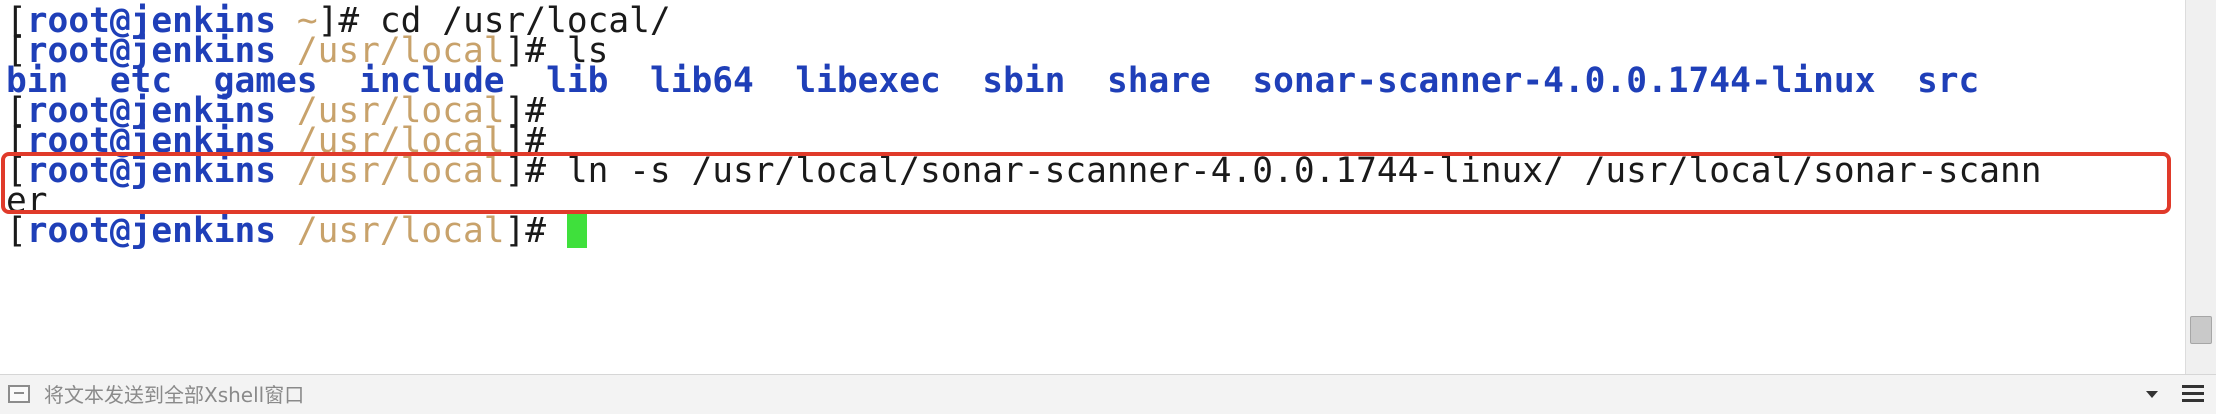 This screenshot has height=414, width=2216. What do you see at coordinates (1158, 81) in the screenshot?
I see `directory-entry: share` at bounding box center [1158, 81].